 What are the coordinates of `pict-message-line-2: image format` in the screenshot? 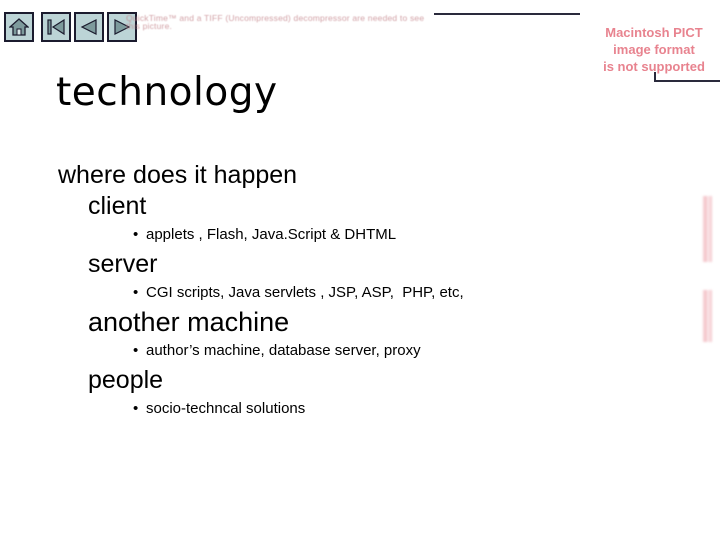 It's located at (654, 49).